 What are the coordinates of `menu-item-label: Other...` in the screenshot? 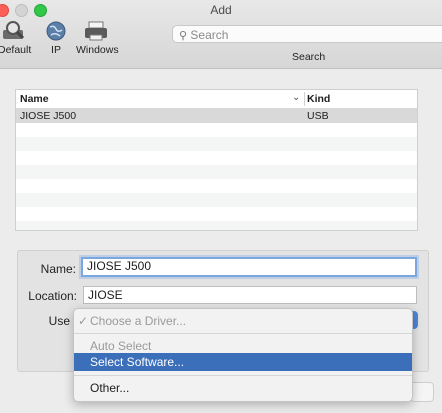 It's located at (110, 388).